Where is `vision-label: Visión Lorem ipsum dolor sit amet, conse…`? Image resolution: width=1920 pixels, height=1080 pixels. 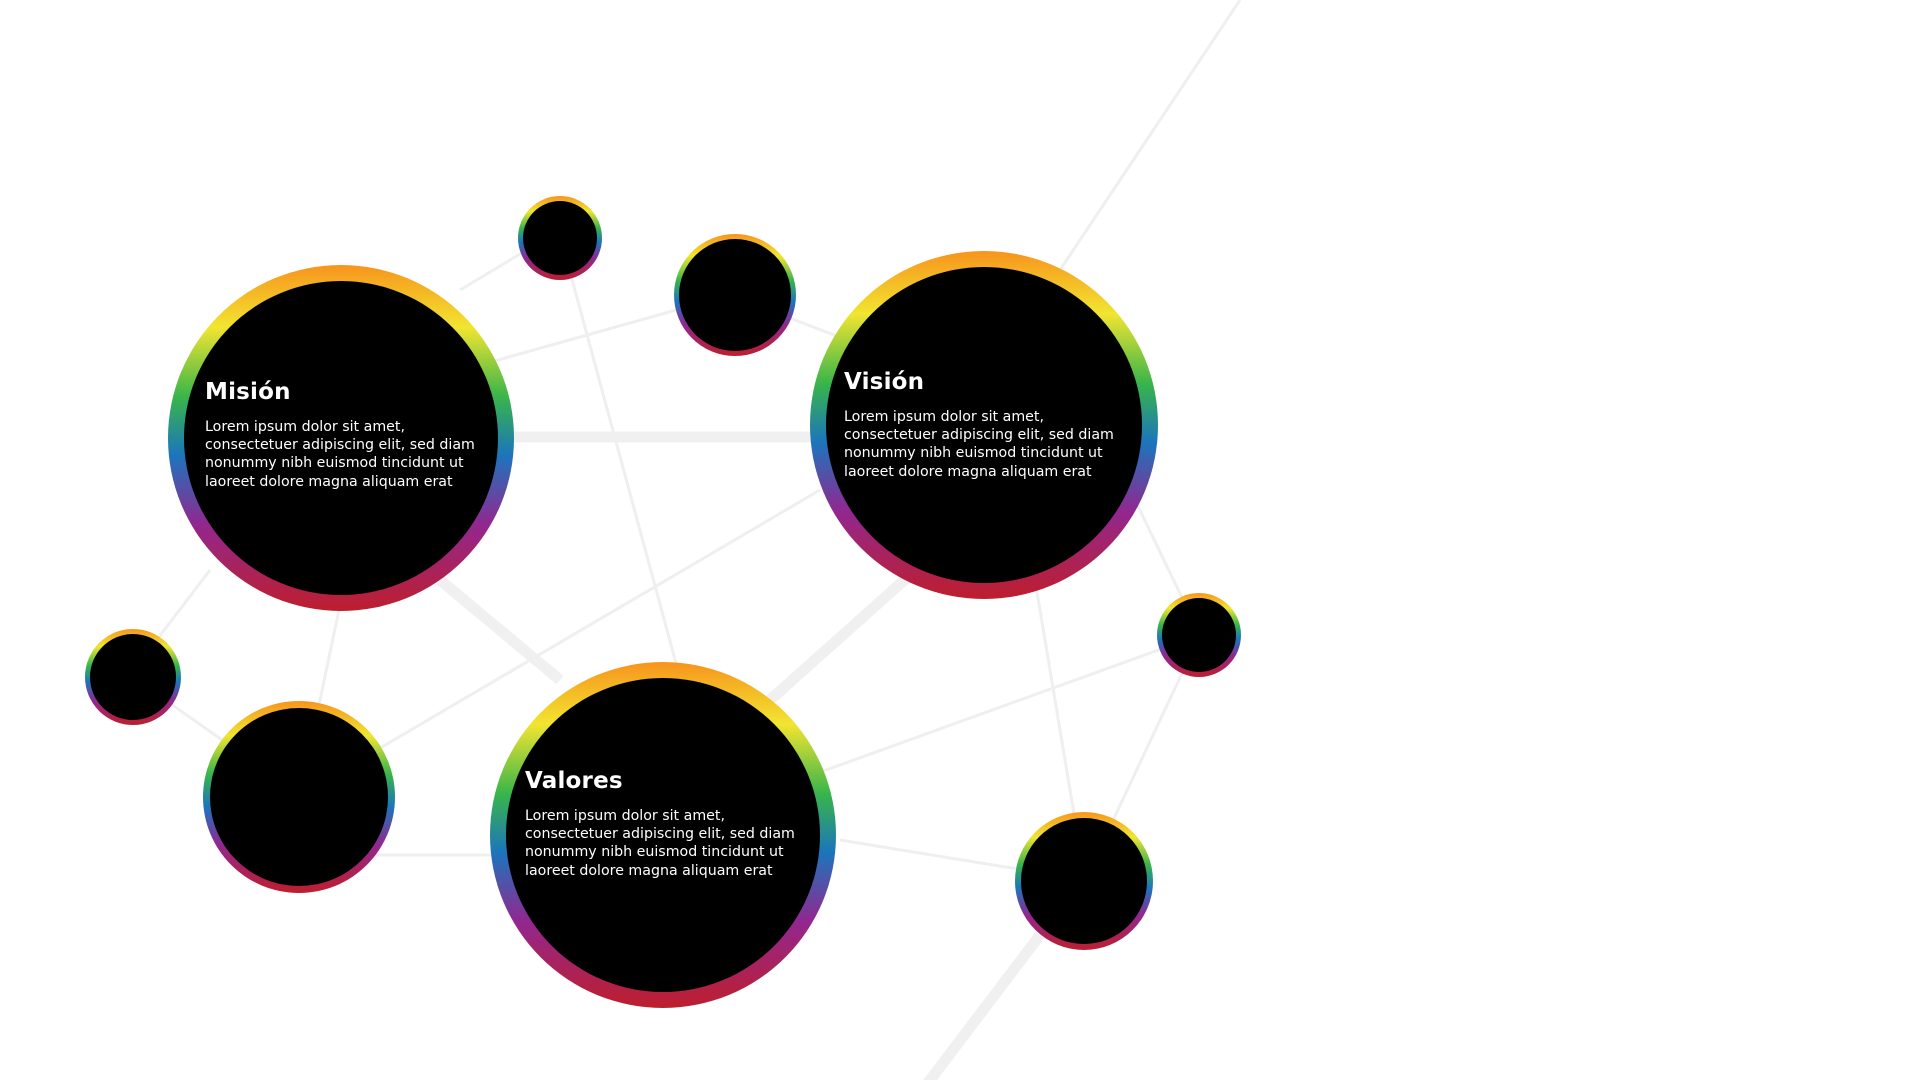
vision-label: Visión Lorem ipsum dolor sit amet, conse… is located at coordinates (986, 424).